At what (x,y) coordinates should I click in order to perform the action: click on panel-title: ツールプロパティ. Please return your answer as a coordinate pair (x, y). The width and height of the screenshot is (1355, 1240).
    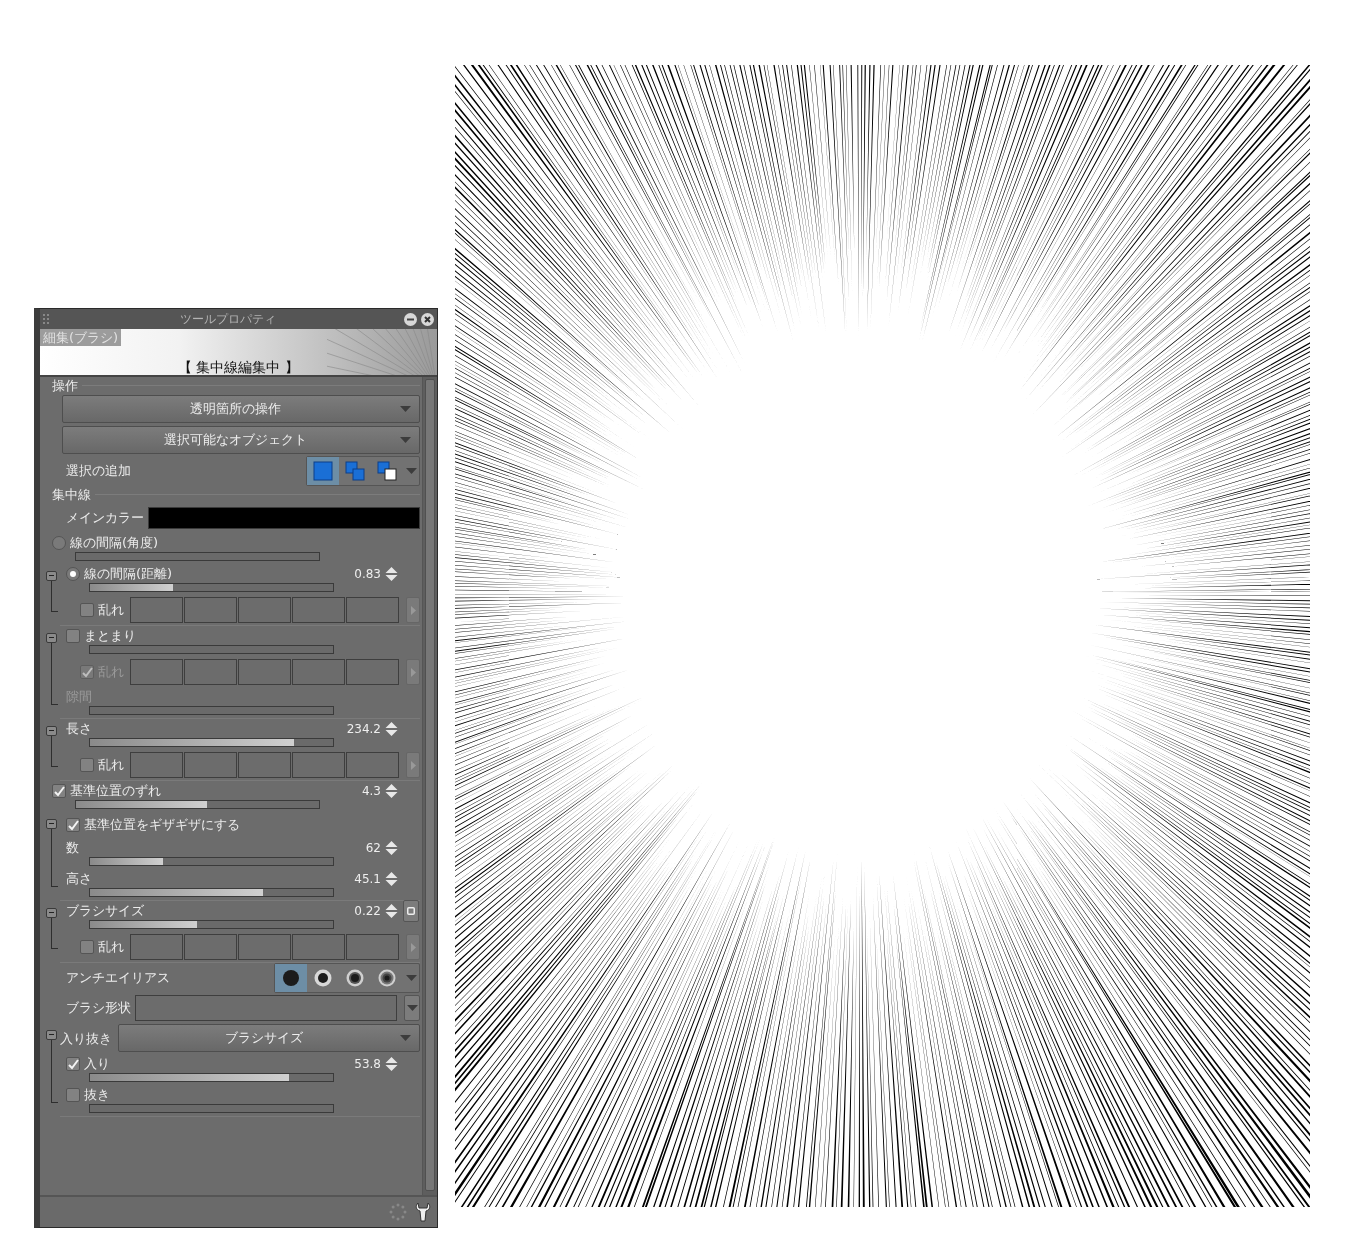
    Looking at the image, I should click on (227, 319).